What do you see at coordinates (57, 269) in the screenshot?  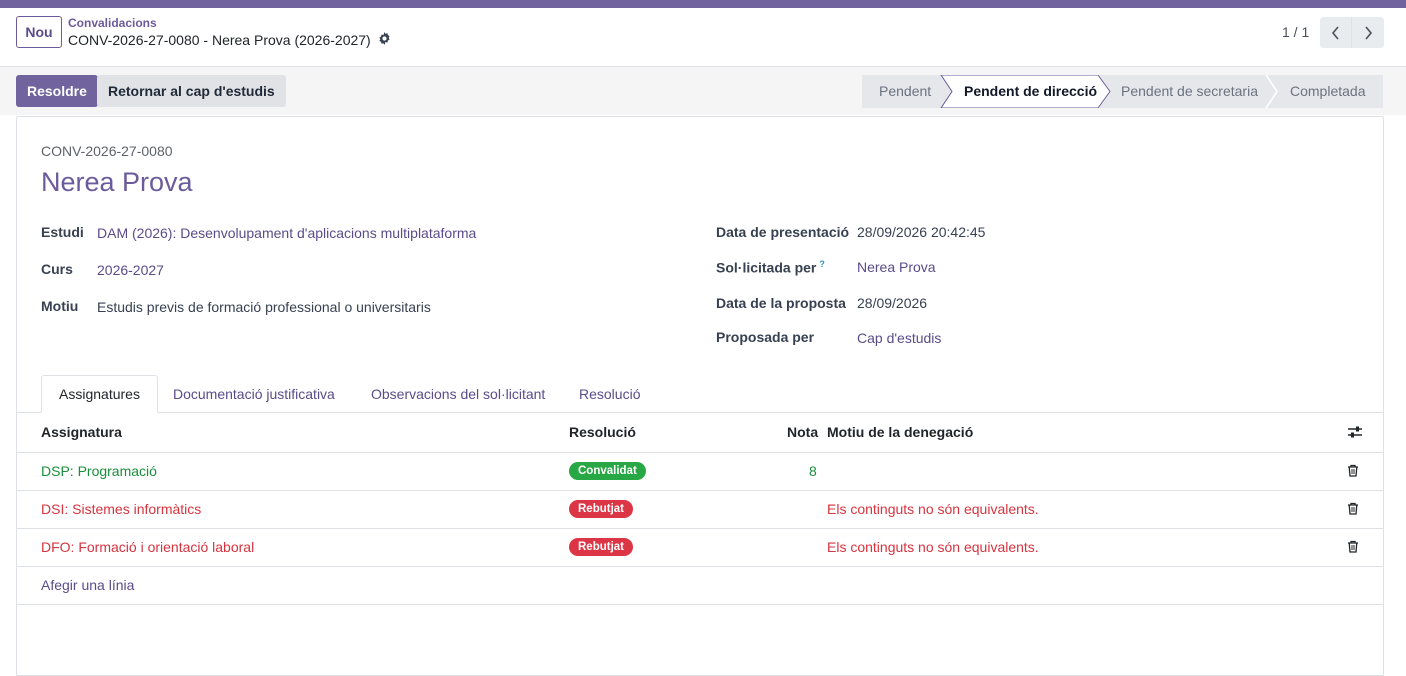 I see `field-label-course: Curs` at bounding box center [57, 269].